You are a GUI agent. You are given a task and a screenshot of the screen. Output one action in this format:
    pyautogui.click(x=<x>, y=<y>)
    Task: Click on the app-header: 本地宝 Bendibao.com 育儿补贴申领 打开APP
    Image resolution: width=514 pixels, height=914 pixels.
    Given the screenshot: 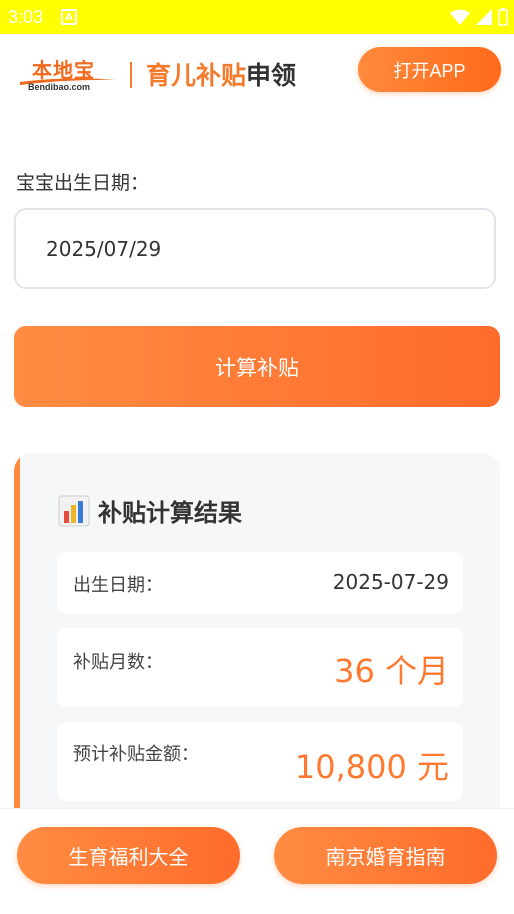 What is the action you would take?
    pyautogui.click(x=257, y=74)
    